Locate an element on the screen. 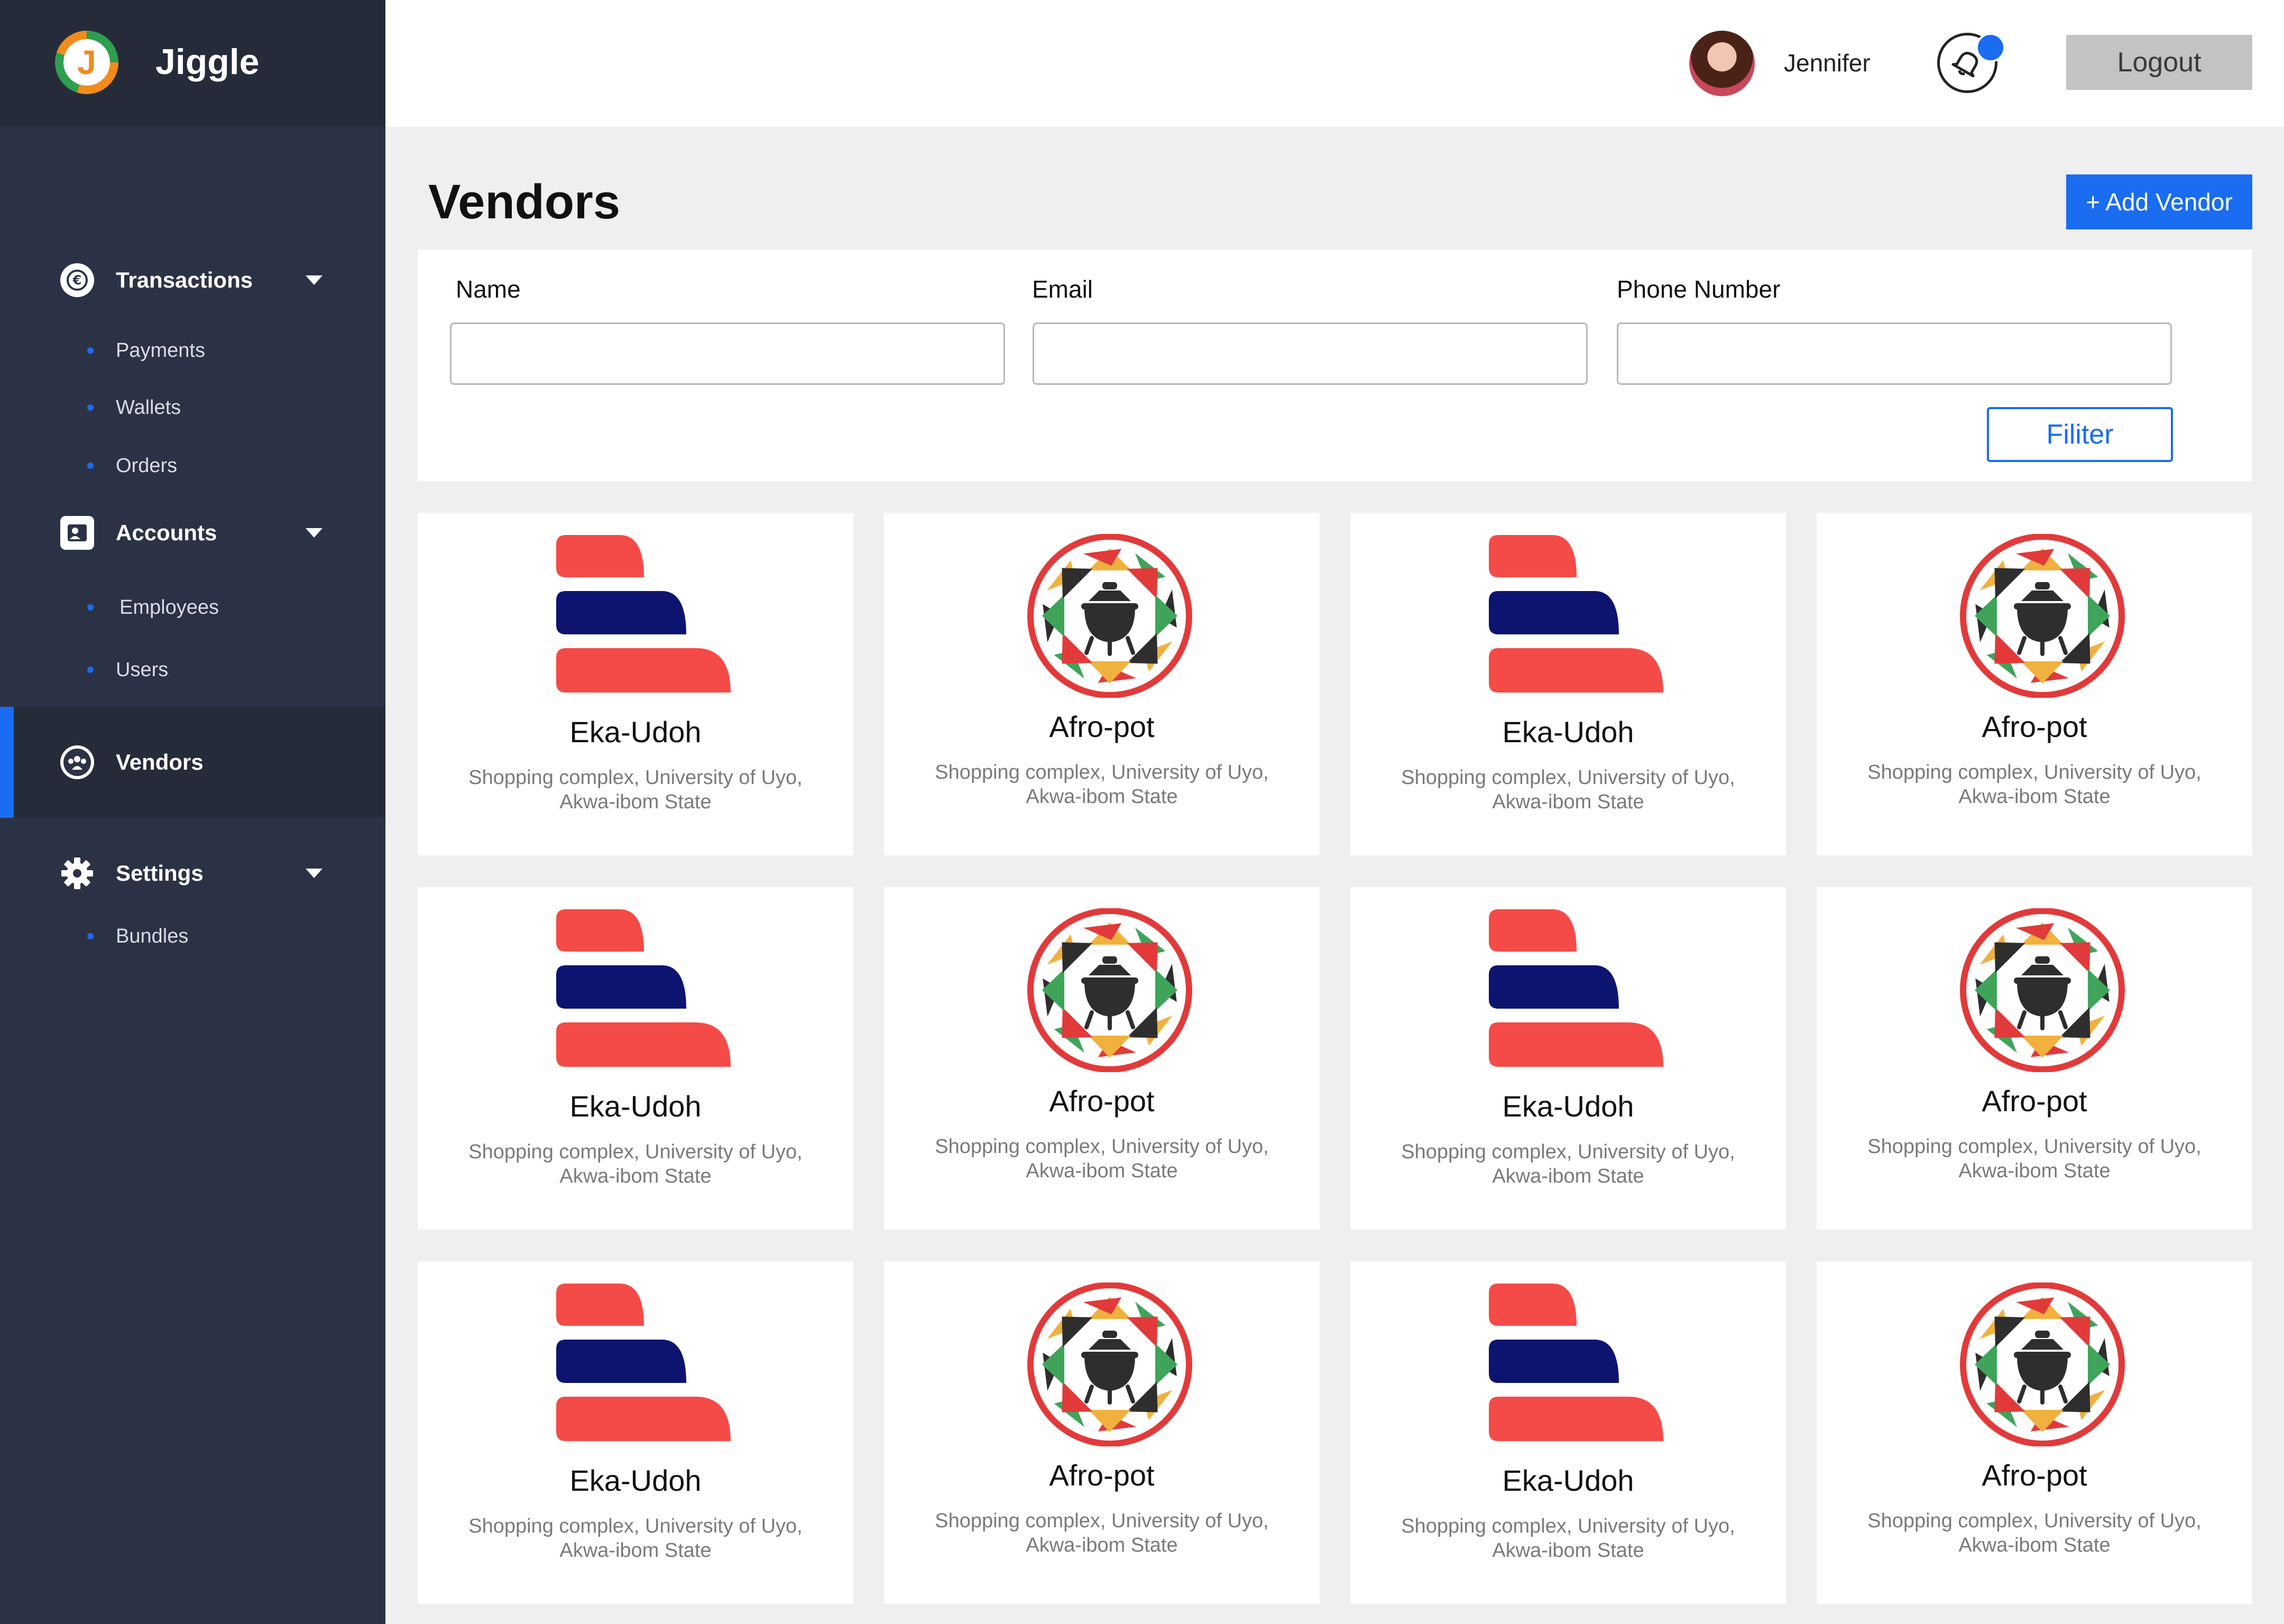 Image resolution: width=2284 pixels, height=1624 pixels. sidebar-item-bundles: Bundles is located at coordinates (192, 936).